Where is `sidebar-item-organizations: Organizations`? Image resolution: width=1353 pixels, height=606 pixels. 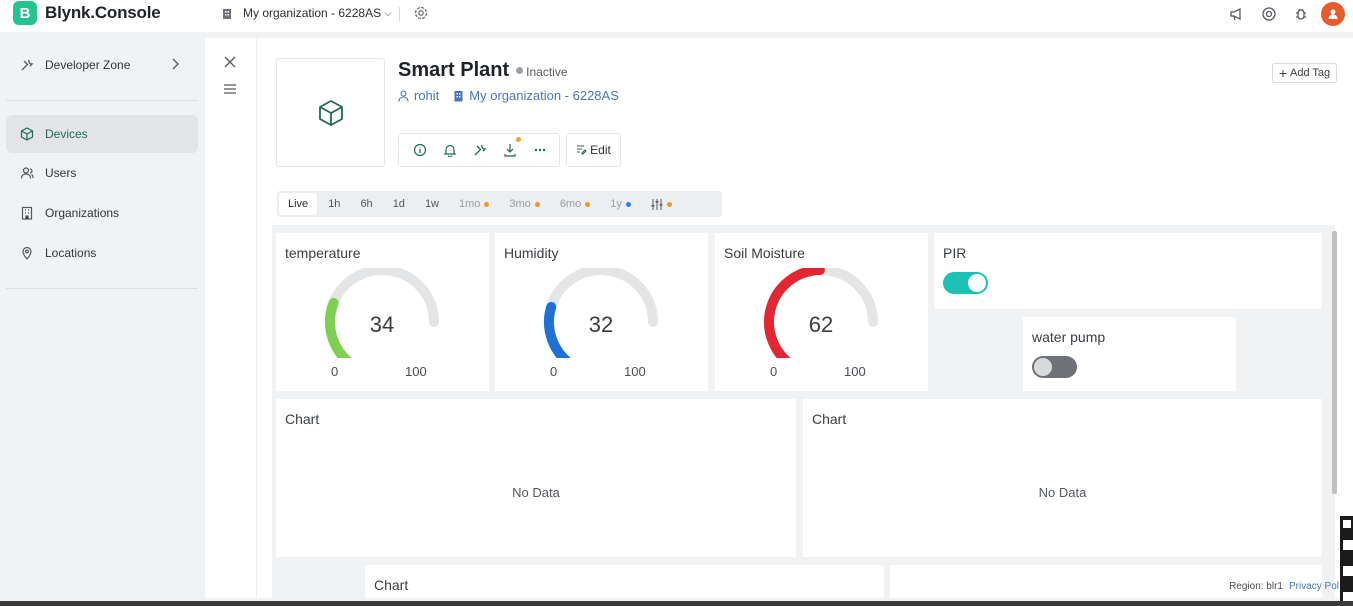
sidebar-item-organizations: Organizations is located at coordinates (102, 213).